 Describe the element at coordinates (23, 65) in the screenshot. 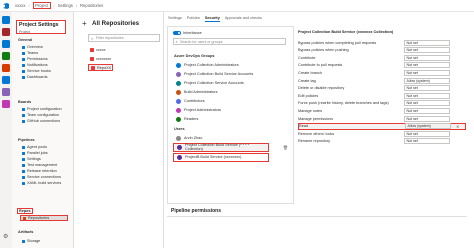

I see `notifications-icon` at that location.